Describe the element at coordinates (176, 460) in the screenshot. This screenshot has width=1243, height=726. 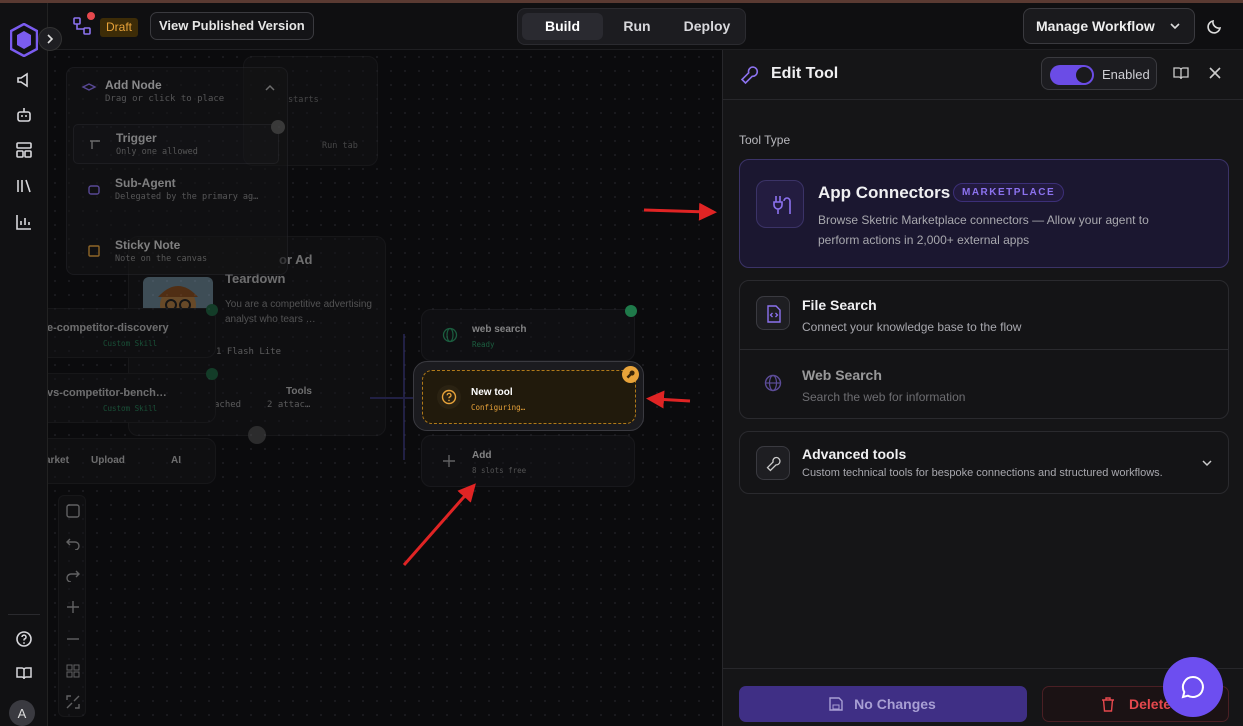
I see `ai-button: AI` at that location.